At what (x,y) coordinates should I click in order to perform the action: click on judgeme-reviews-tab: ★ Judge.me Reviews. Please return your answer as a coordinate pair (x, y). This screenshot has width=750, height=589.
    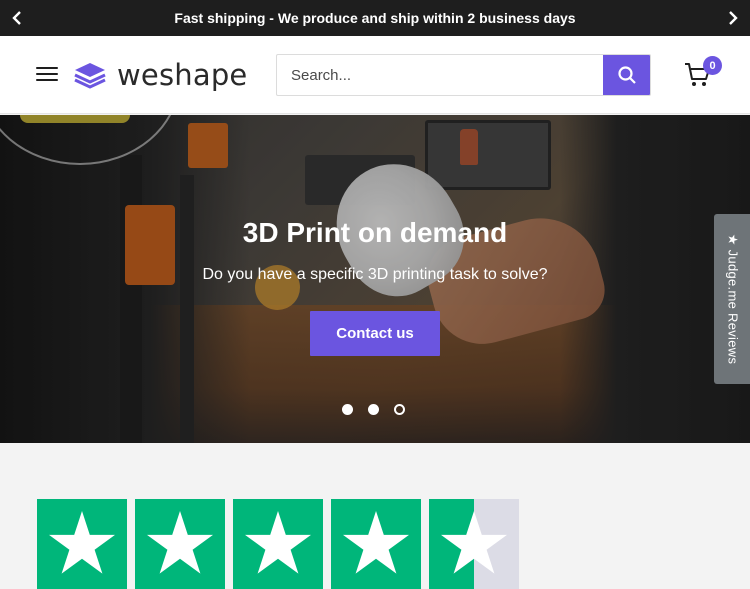
    Looking at the image, I should click on (732, 299).